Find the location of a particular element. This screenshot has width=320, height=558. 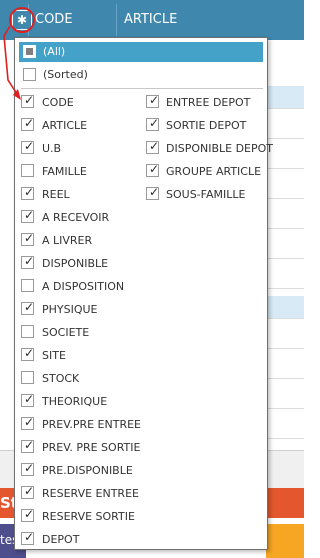

column-checkbox-groupe-article: ✓ is located at coordinates (153, 169).